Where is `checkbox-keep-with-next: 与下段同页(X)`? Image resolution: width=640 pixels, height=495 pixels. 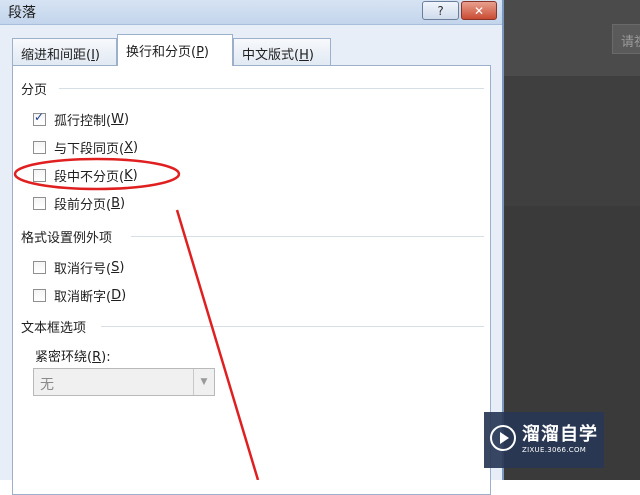
checkbox-keep-with-next: 与下段同页(X) is located at coordinates (85, 147).